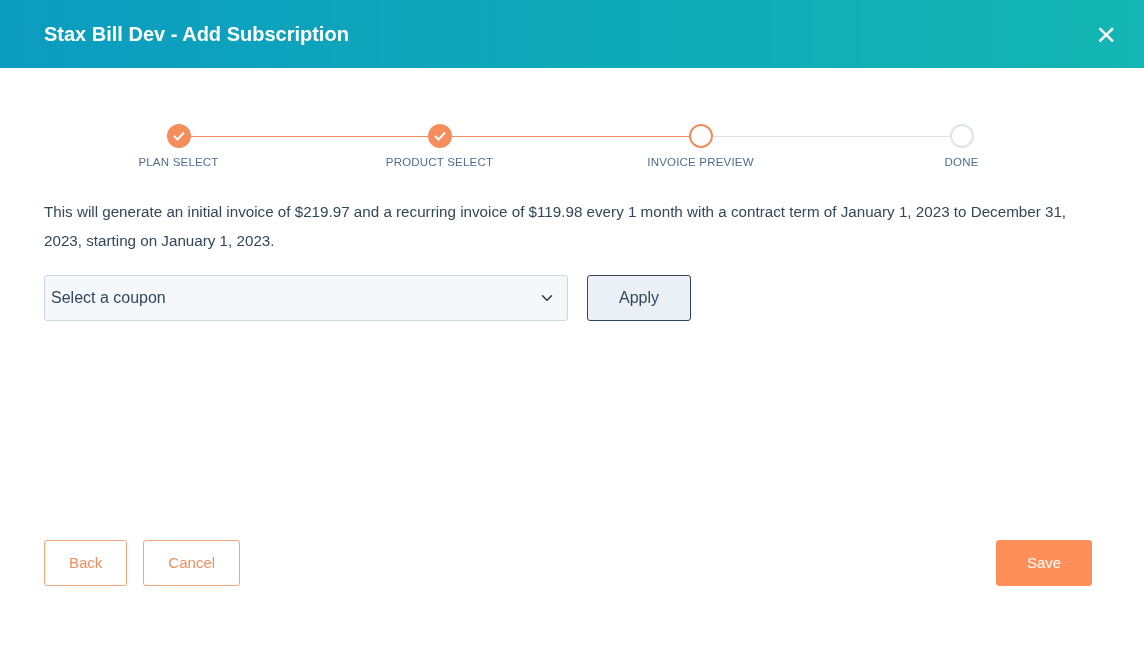  What do you see at coordinates (639, 298) in the screenshot?
I see `apply-button: Apply` at bounding box center [639, 298].